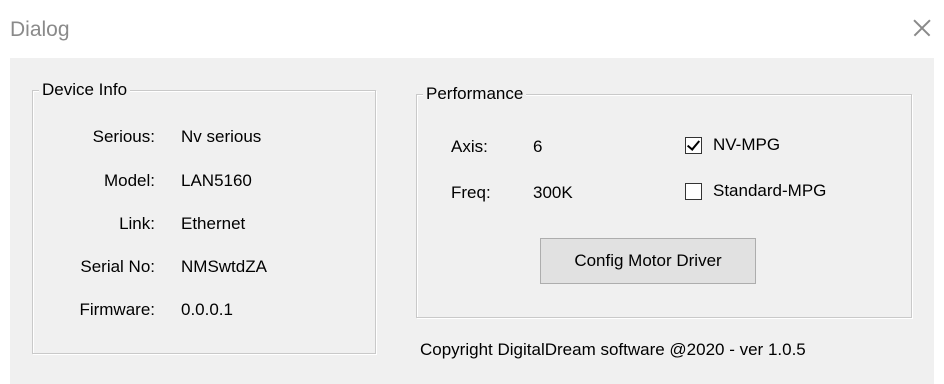  What do you see at coordinates (469, 146) in the screenshot?
I see `axis-label: Axis:` at bounding box center [469, 146].